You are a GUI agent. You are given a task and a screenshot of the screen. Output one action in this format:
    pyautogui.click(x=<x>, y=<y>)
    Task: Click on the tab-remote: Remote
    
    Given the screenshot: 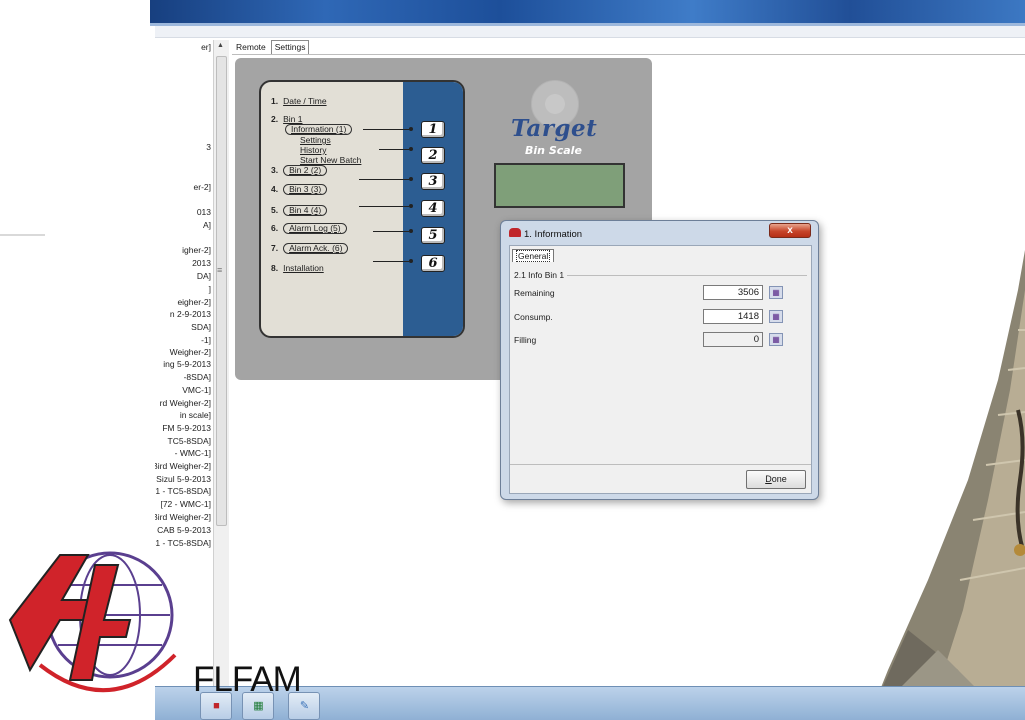 What is the action you would take?
    pyautogui.click(x=251, y=47)
    